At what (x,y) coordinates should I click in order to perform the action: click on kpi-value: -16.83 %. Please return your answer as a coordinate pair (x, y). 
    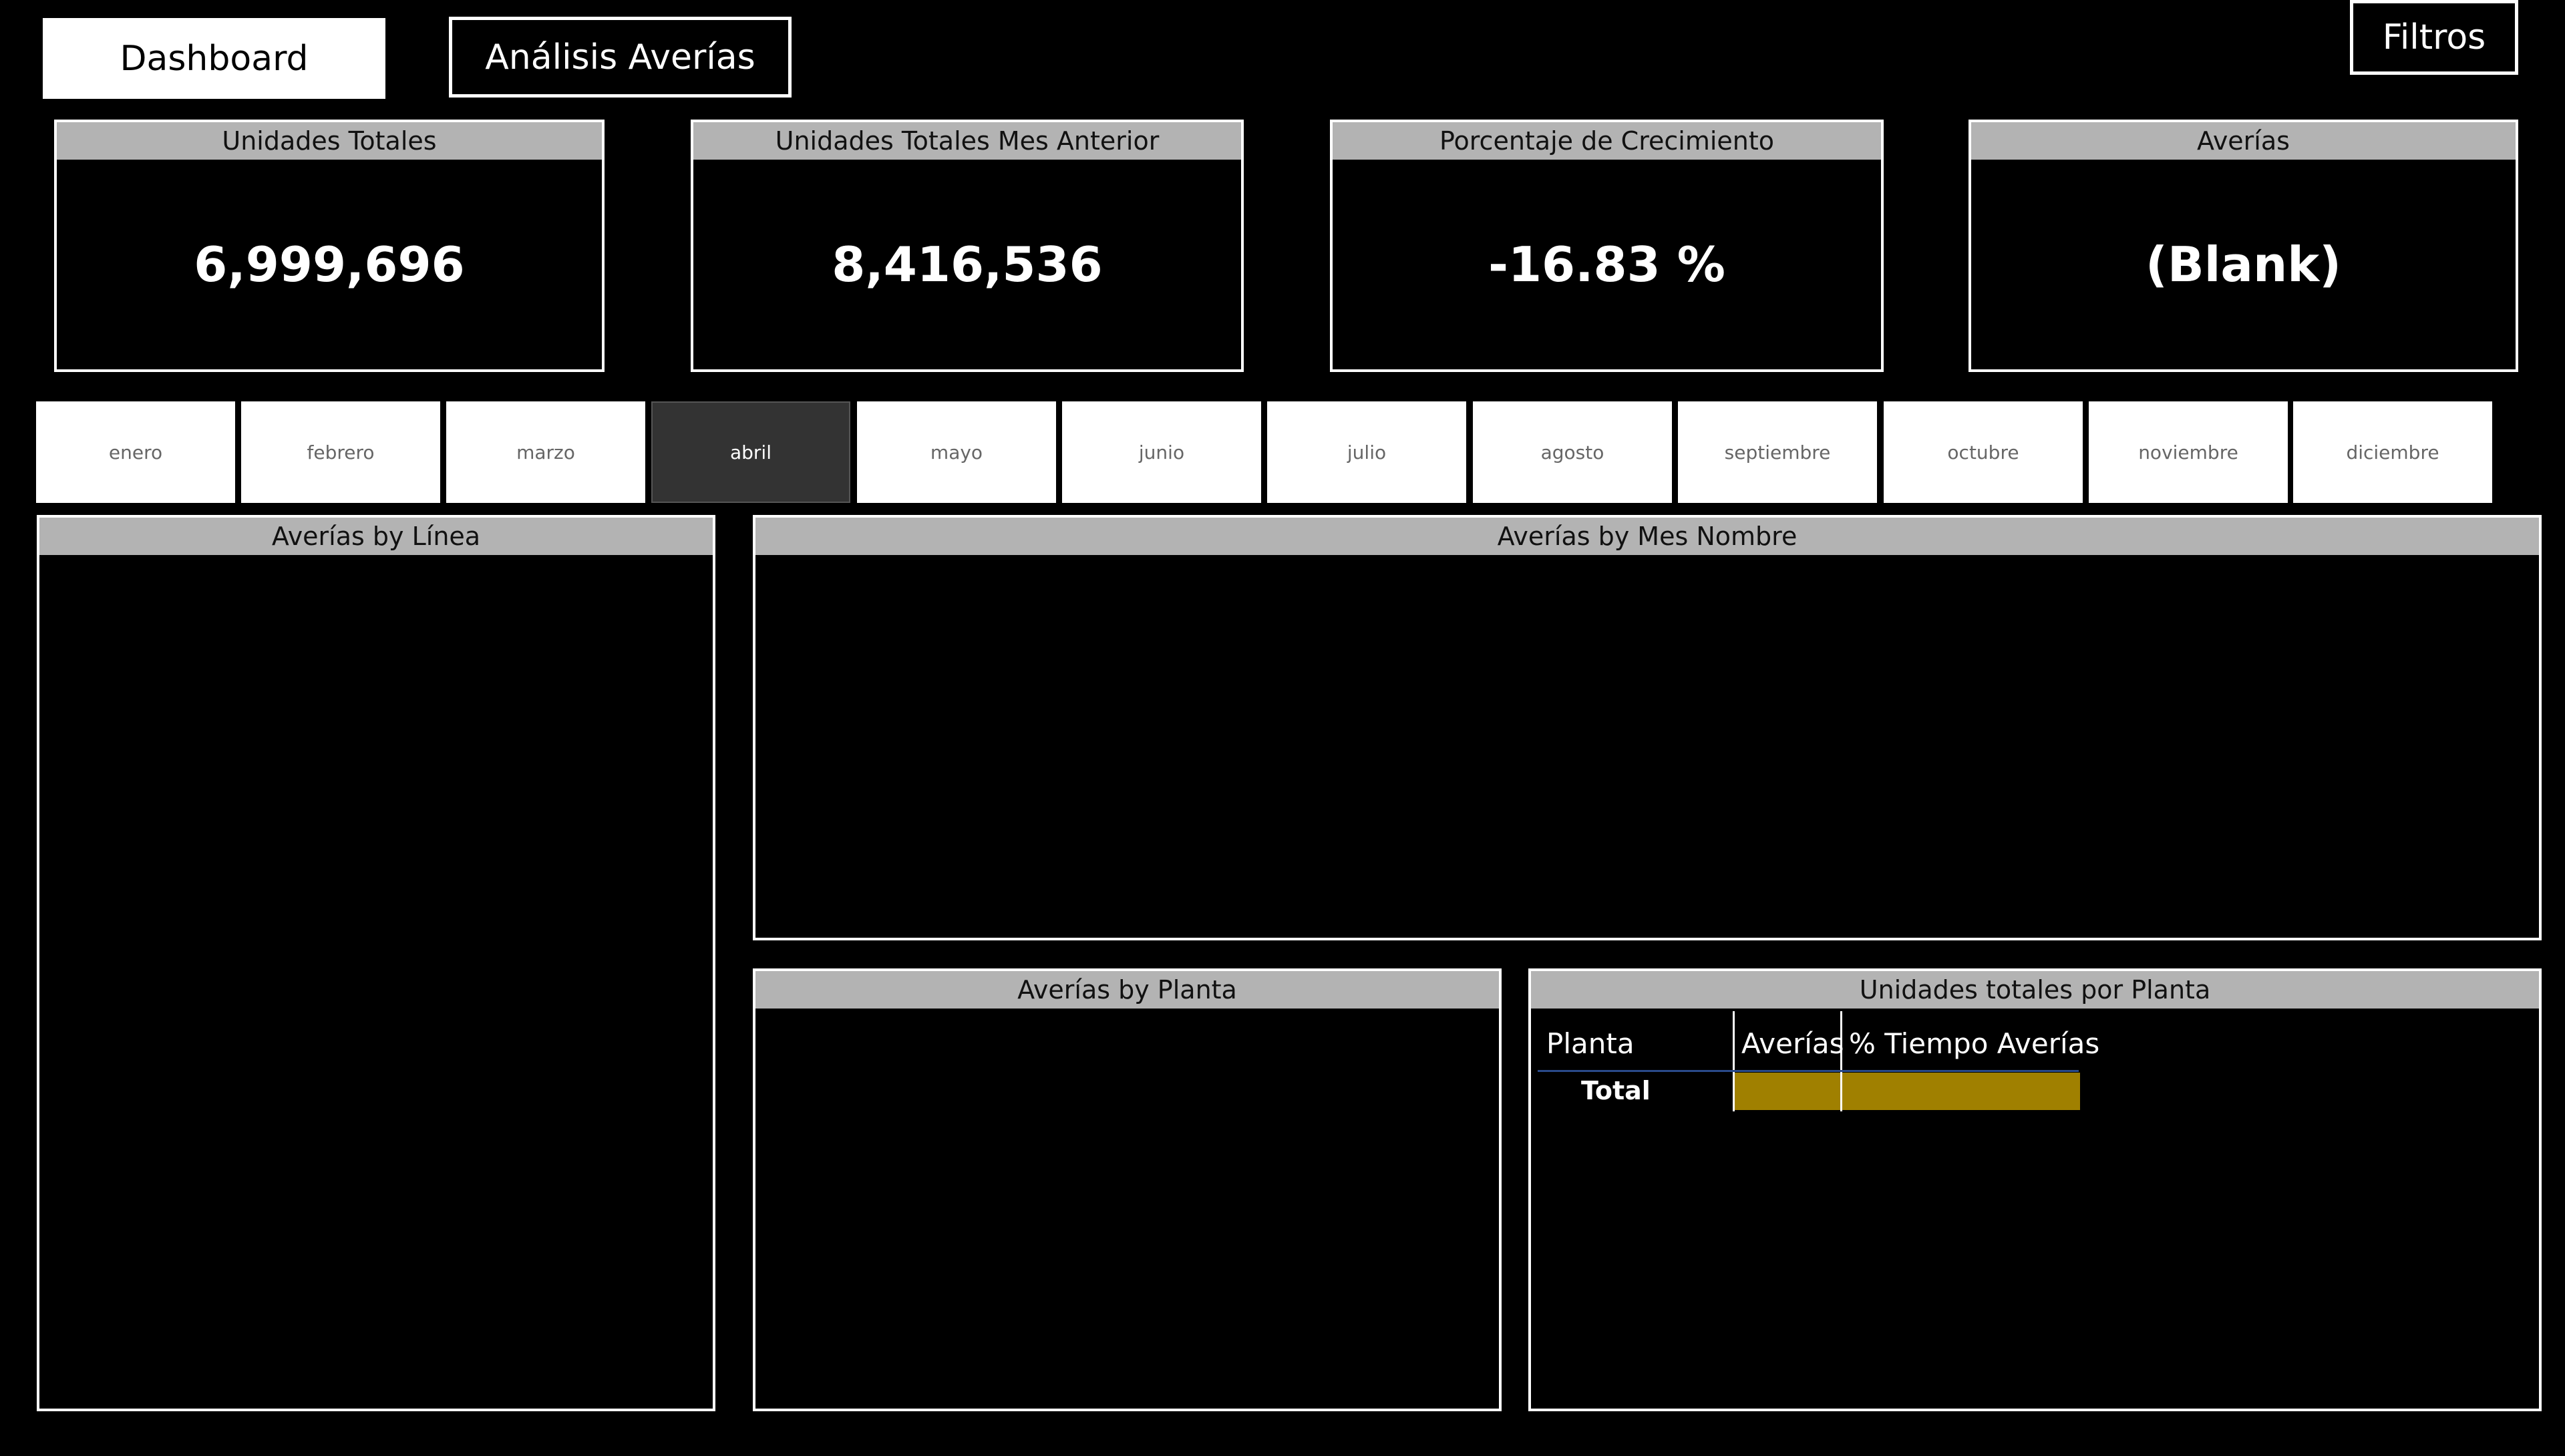
    Looking at the image, I should click on (1606, 264).